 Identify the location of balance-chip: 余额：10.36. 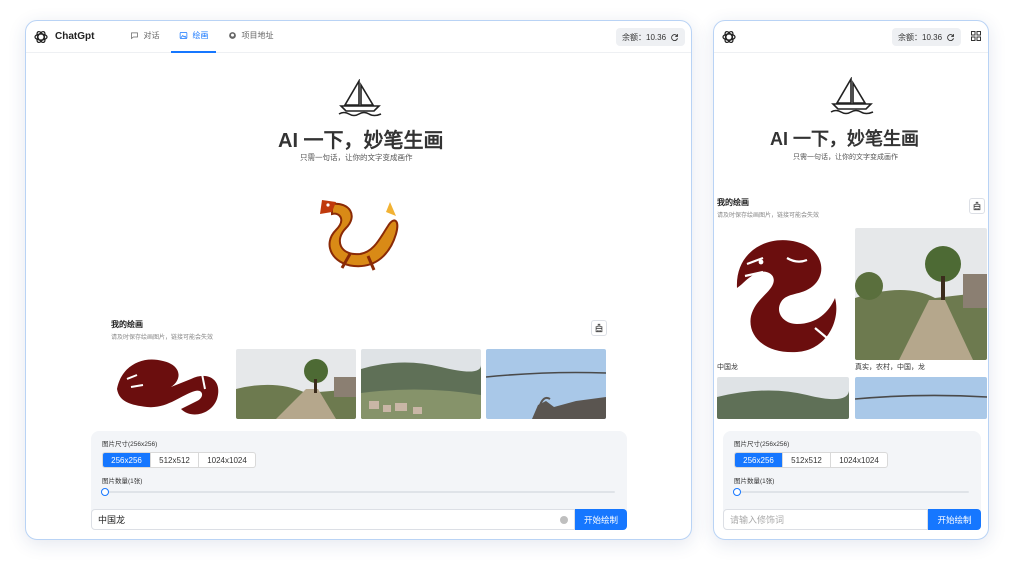
(651, 37).